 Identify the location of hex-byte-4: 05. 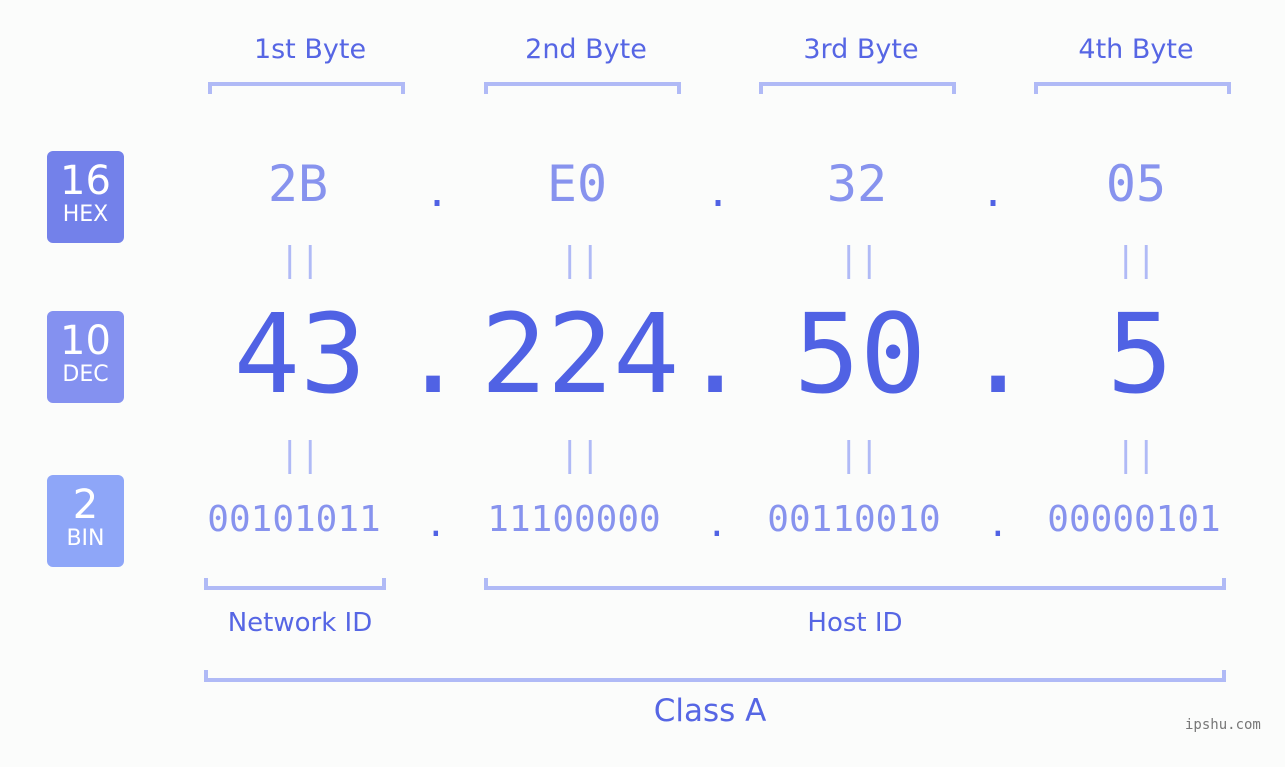
(1136, 184).